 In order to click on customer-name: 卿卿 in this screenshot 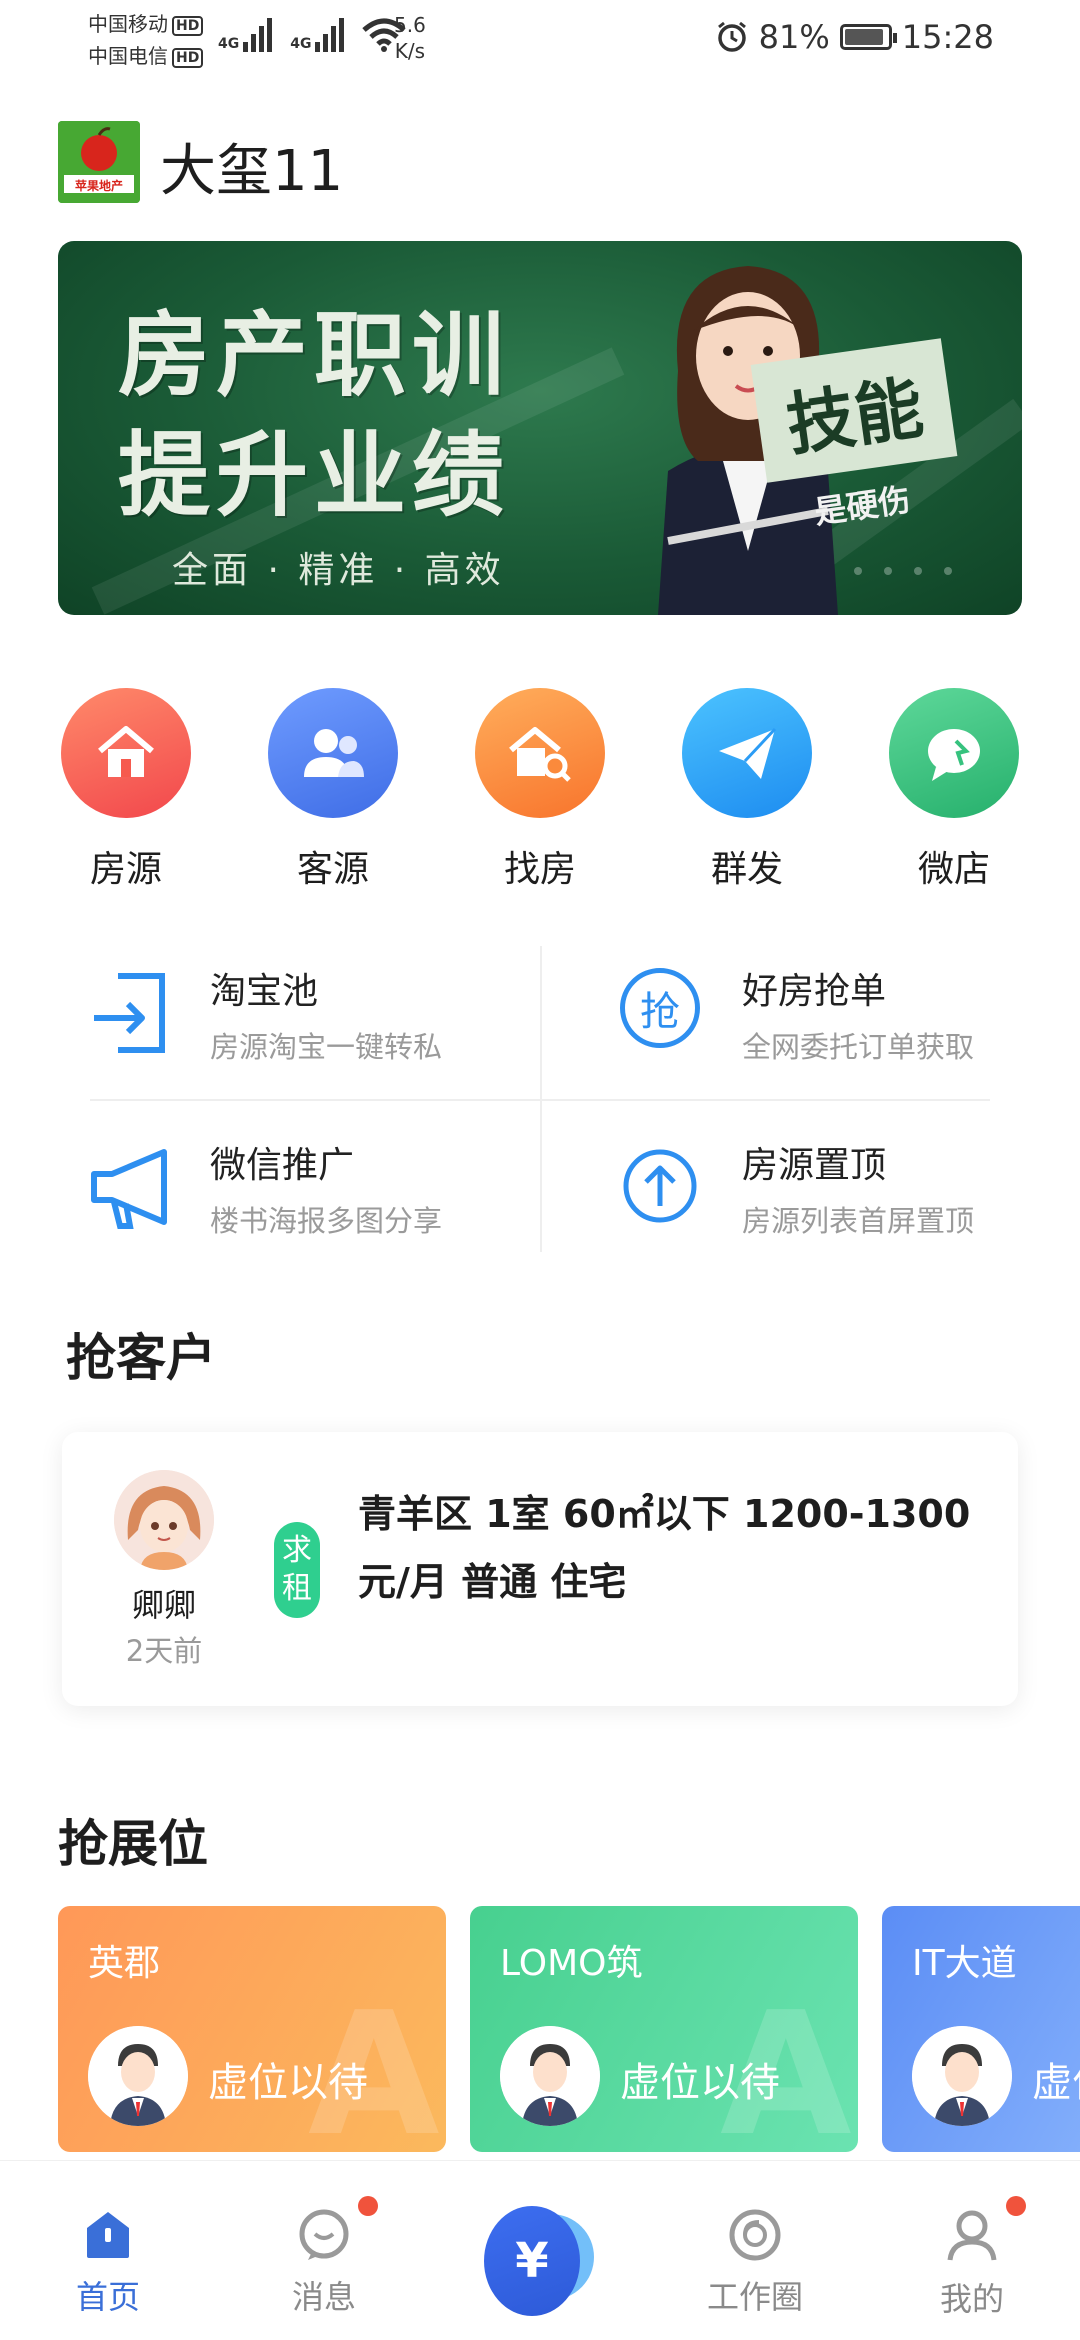, I will do `click(163, 1605)`.